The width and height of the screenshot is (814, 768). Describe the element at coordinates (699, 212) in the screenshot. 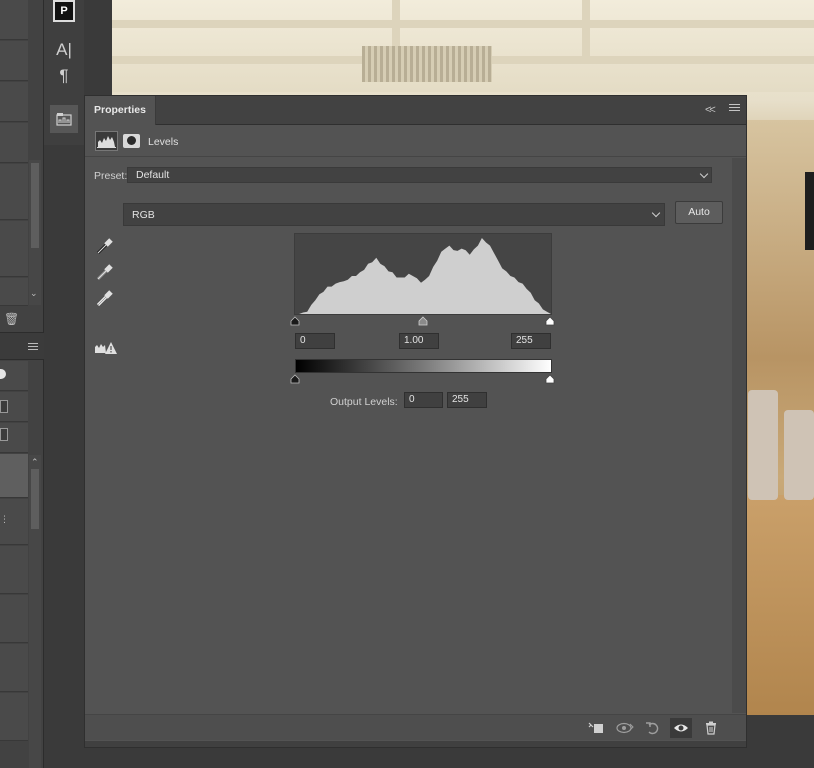

I see `auto-button: Auto` at that location.